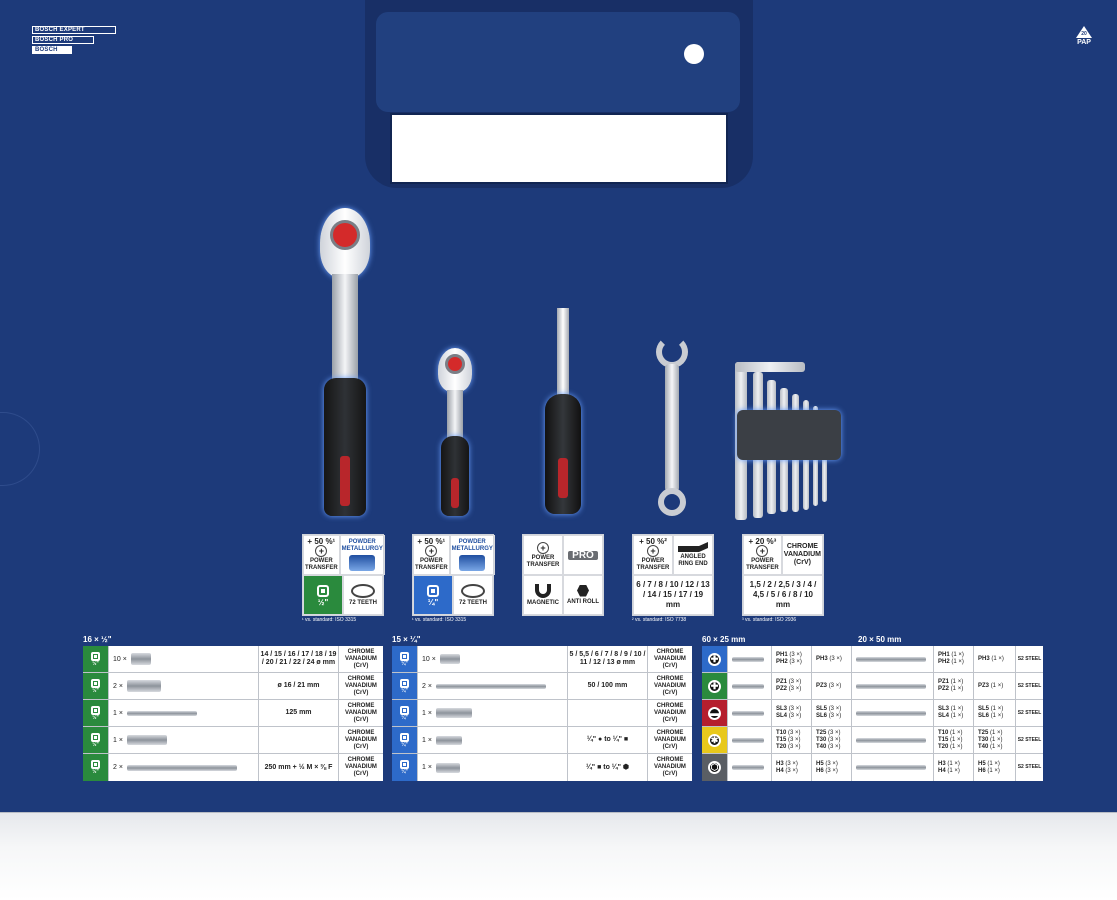 The height and width of the screenshot is (900, 1117). Describe the element at coordinates (769, 620) in the screenshot. I see `card-footnote: ³ vs. standard: ISO 2936` at that location.